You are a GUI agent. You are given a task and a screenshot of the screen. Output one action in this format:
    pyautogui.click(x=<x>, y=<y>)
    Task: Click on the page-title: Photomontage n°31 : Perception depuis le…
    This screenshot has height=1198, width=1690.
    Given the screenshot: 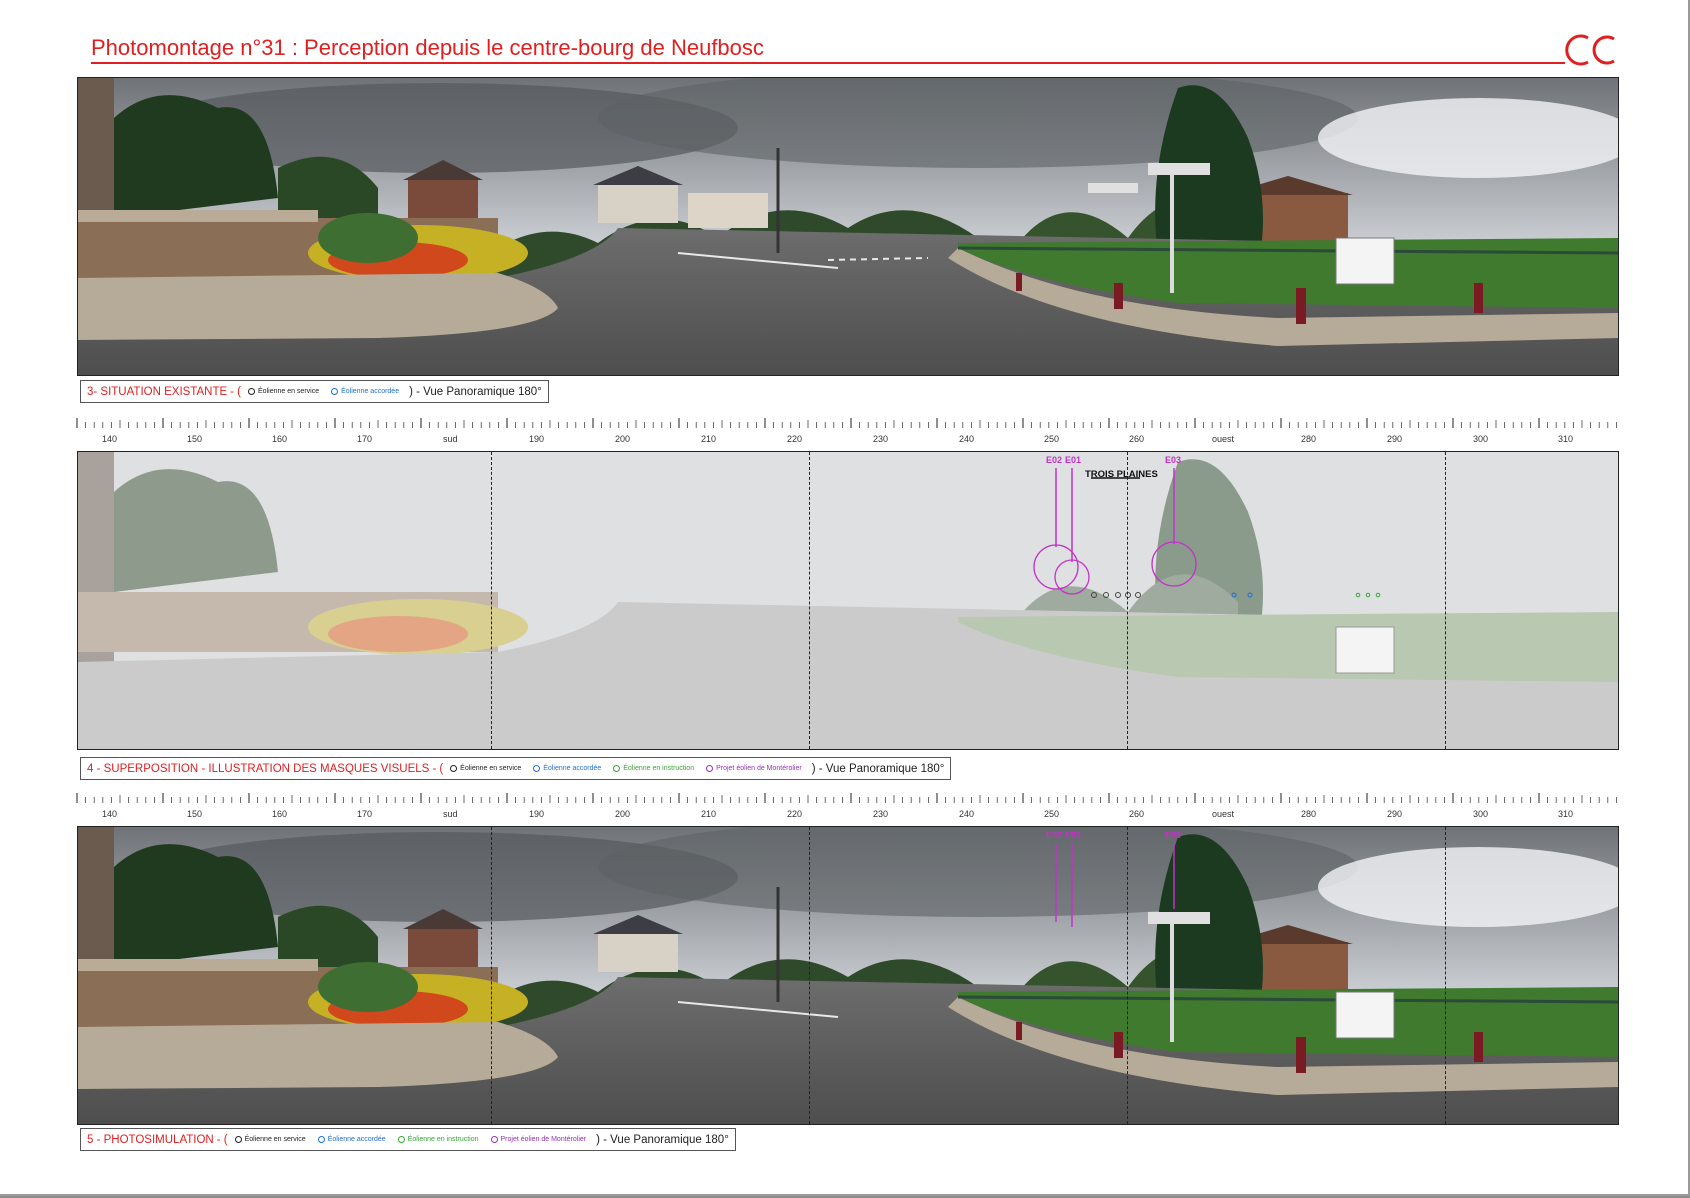 What is the action you would take?
    pyautogui.click(x=427, y=47)
    